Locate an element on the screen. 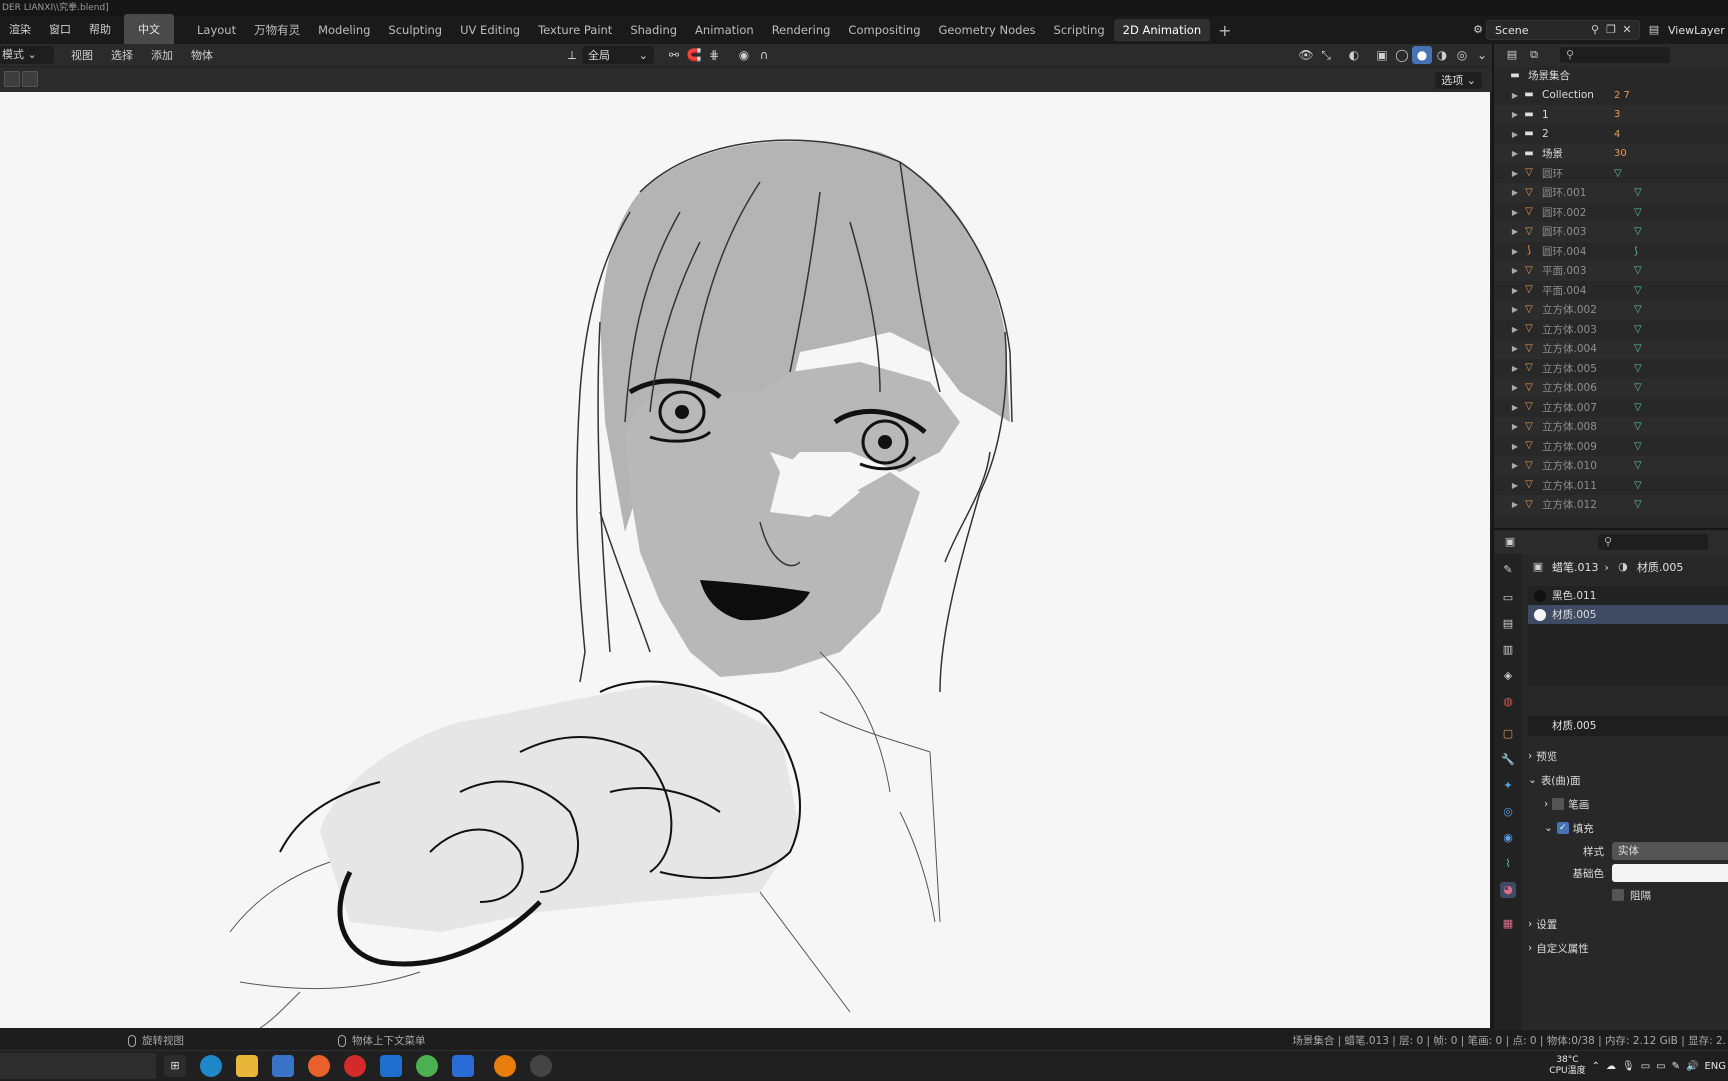 This screenshot has width=1728, height=1081. options-button: 选项 ⌄ is located at coordinates (1458, 80).